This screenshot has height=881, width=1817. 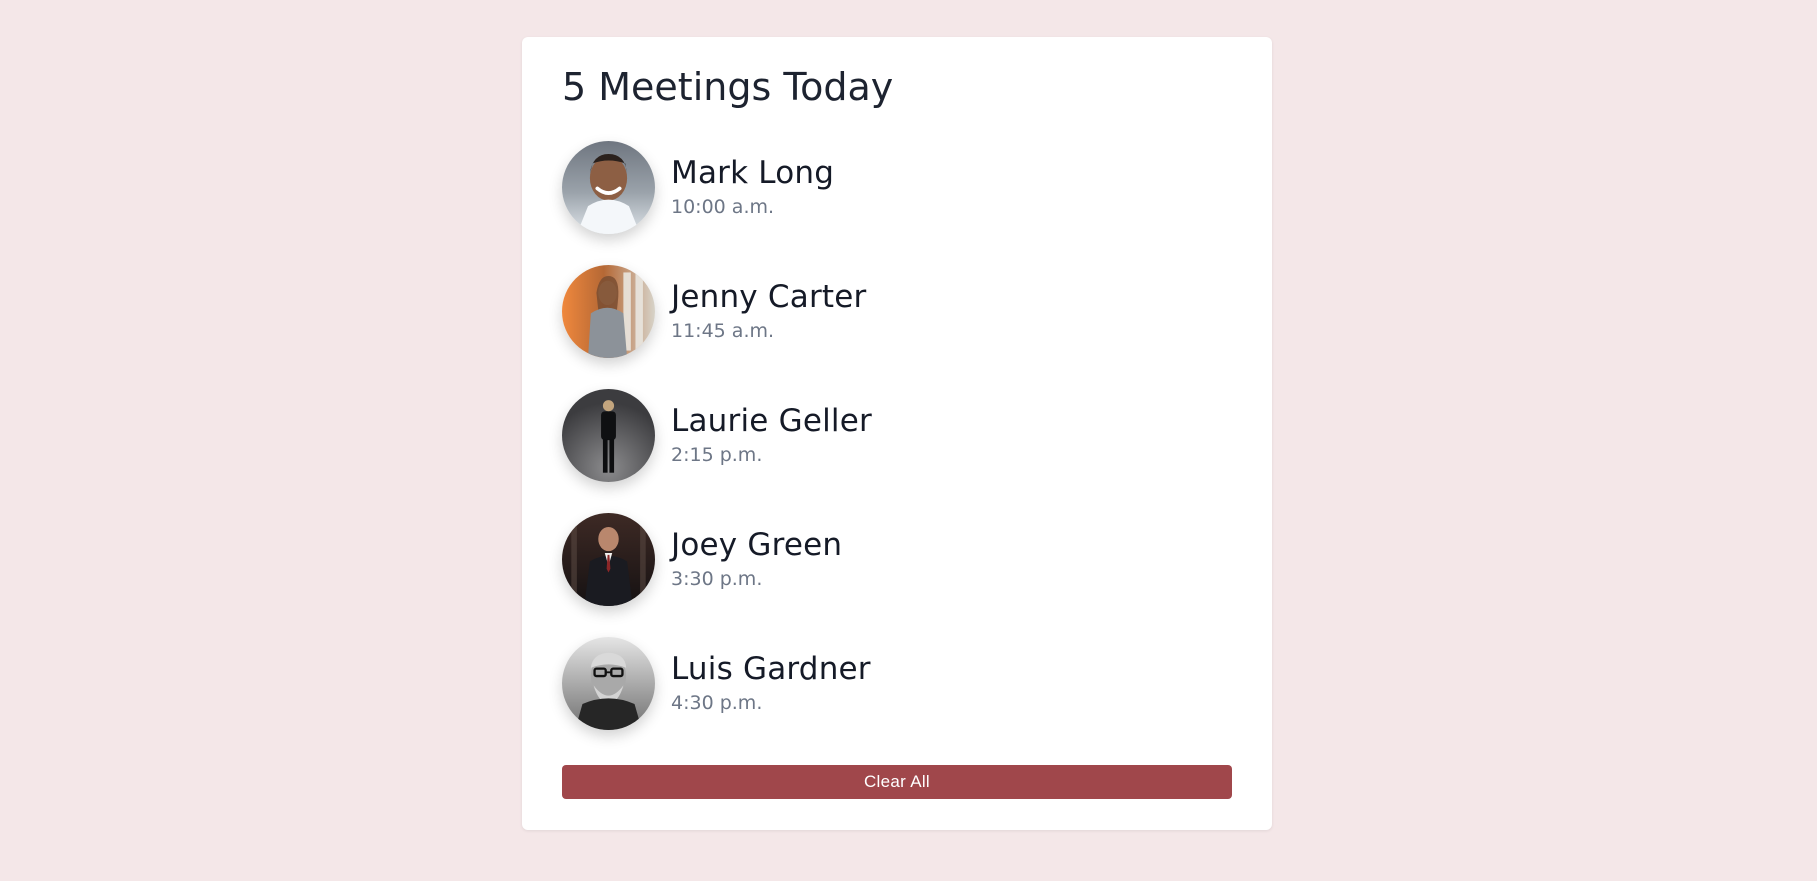 I want to click on meeting-meta: Laurie Geller 2:15 p.m., so click(x=771, y=434).